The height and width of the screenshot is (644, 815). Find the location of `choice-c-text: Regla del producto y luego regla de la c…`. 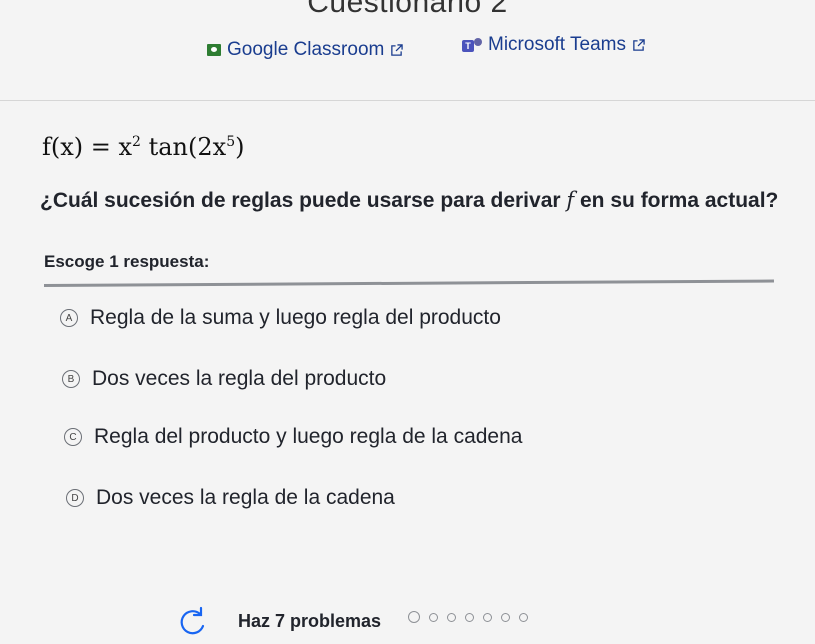

choice-c-text: Regla del producto y luego regla de la c… is located at coordinates (308, 436).